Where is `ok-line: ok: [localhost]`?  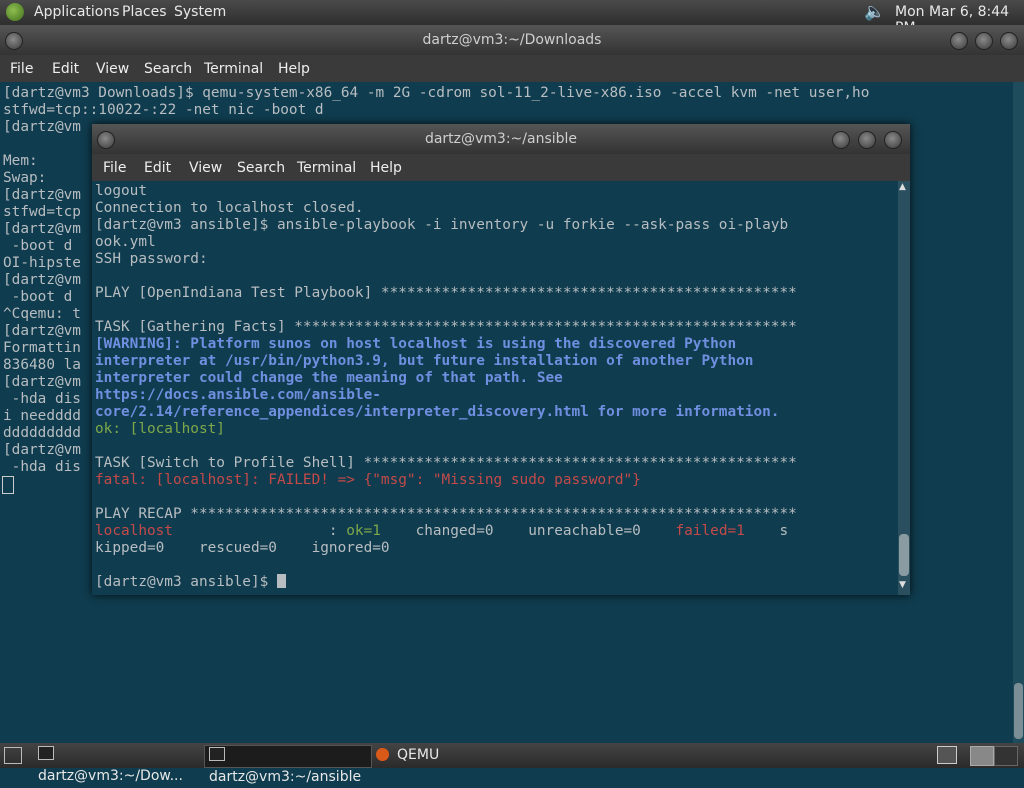
ok-line: ok: [localhost] is located at coordinates (160, 429).